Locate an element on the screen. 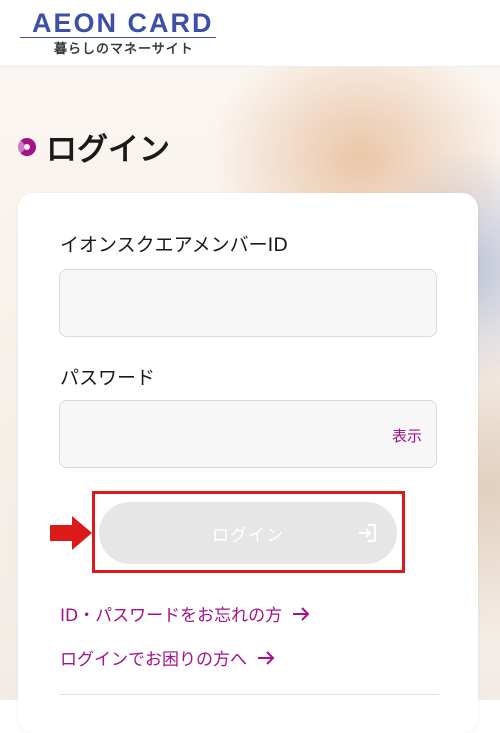 Image resolution: width=500 pixels, height=733 pixels. login-help-link: ログインでお困りの方へ is located at coordinates (167, 657).